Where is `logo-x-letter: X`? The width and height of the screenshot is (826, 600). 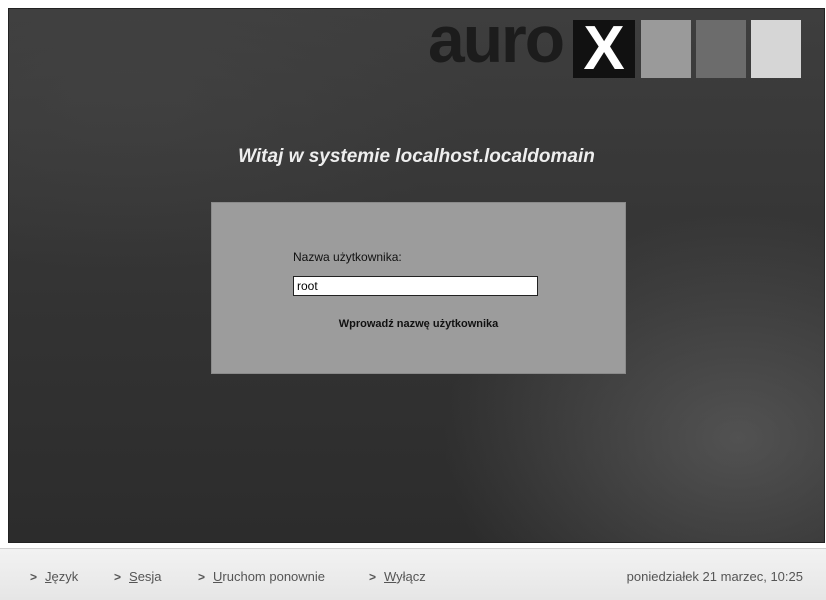 logo-x-letter: X is located at coordinates (604, 49).